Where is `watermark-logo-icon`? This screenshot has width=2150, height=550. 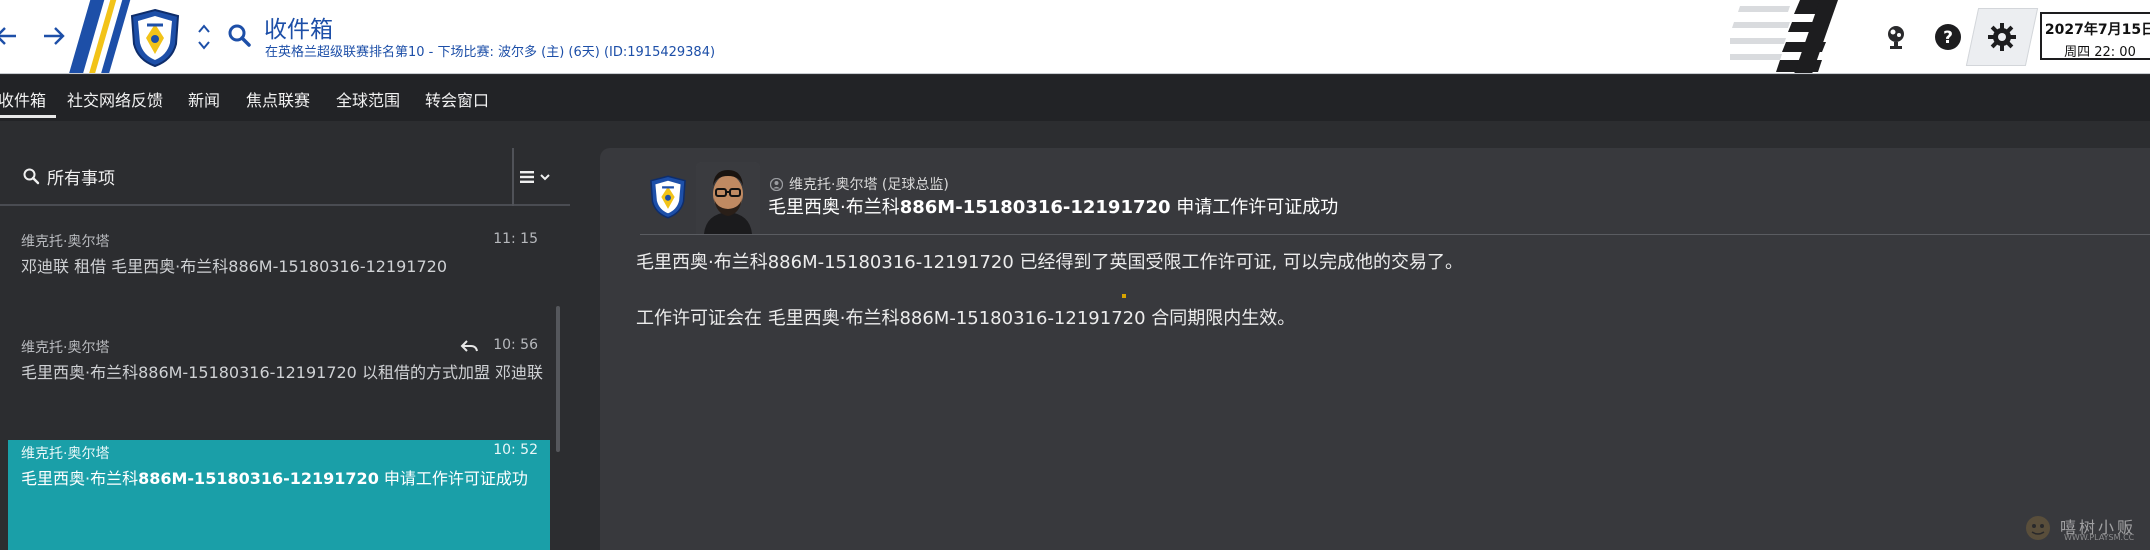
watermark-logo-icon is located at coordinates (2038, 528).